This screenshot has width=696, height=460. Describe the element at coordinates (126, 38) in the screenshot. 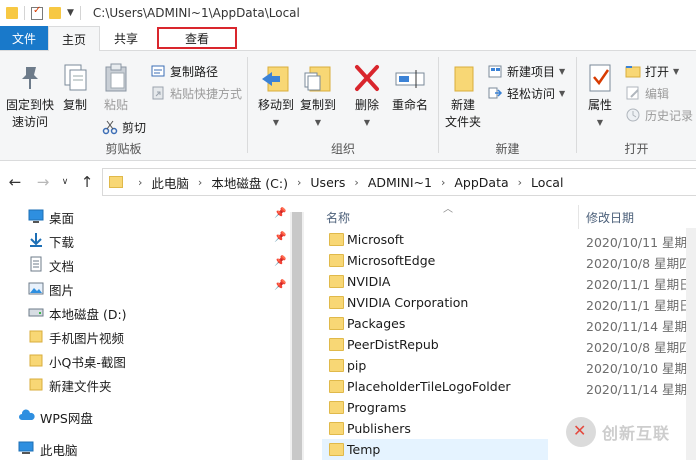

I see `tab-share: 共享` at that location.